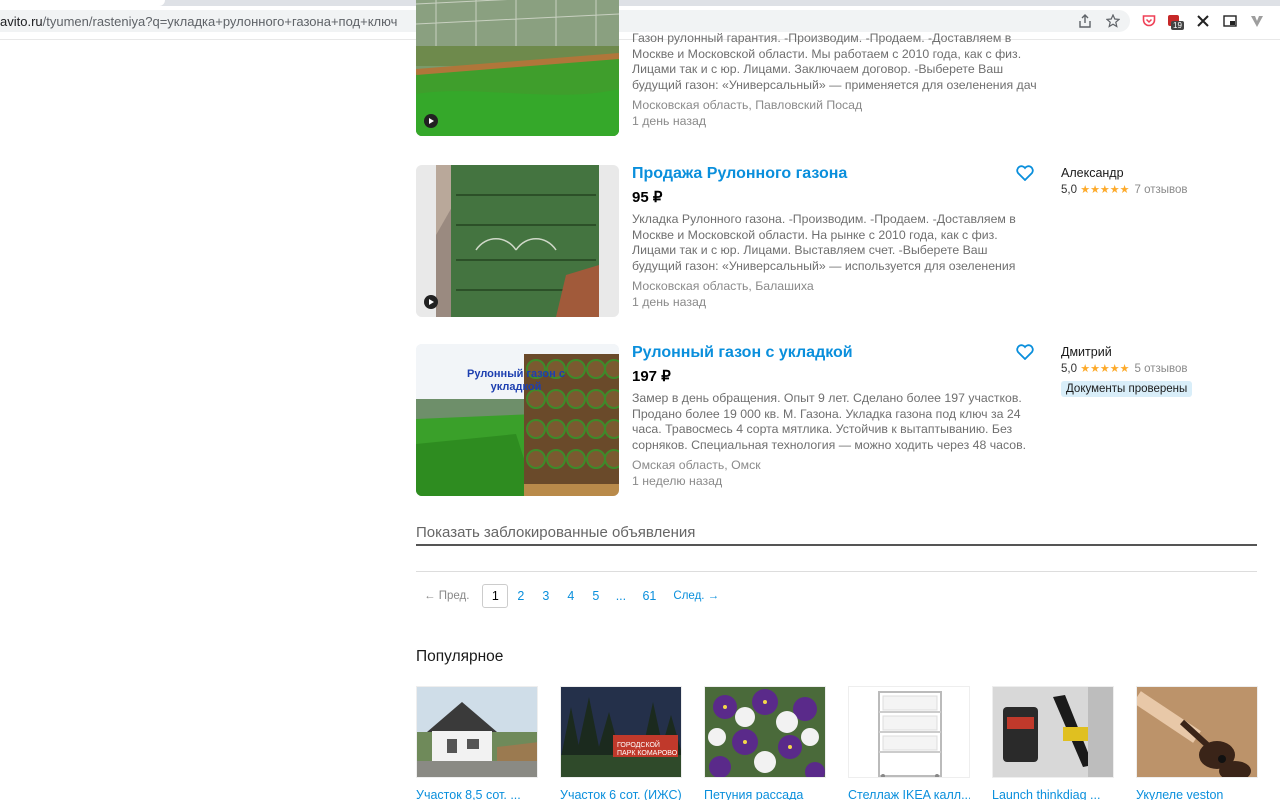 The image size is (1280, 800). What do you see at coordinates (1127, 389) in the screenshot?
I see `verified-documents-badge: Документы проверены` at bounding box center [1127, 389].